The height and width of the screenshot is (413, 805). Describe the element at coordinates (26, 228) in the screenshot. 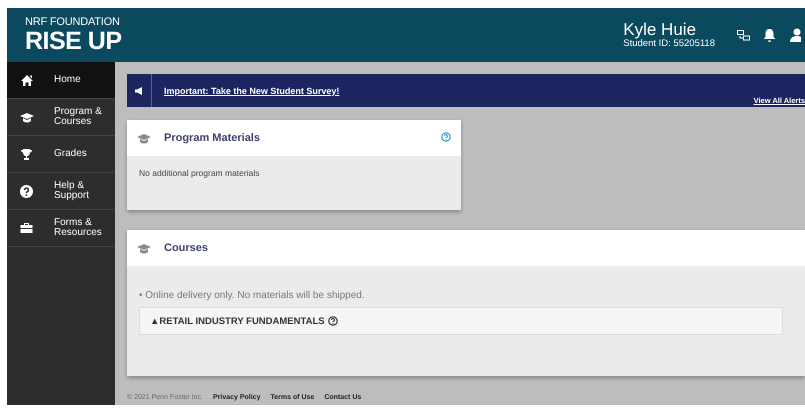

I see `briefcase-icon` at that location.